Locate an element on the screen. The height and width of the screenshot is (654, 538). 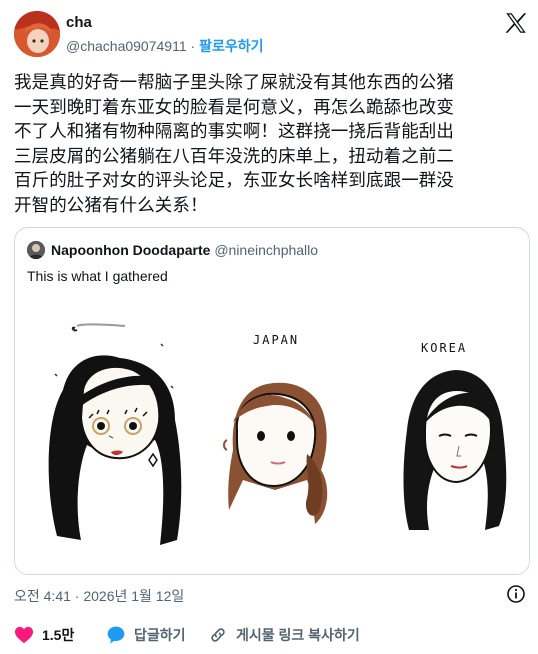
quote-text: This is what I gathered is located at coordinates (97, 276).